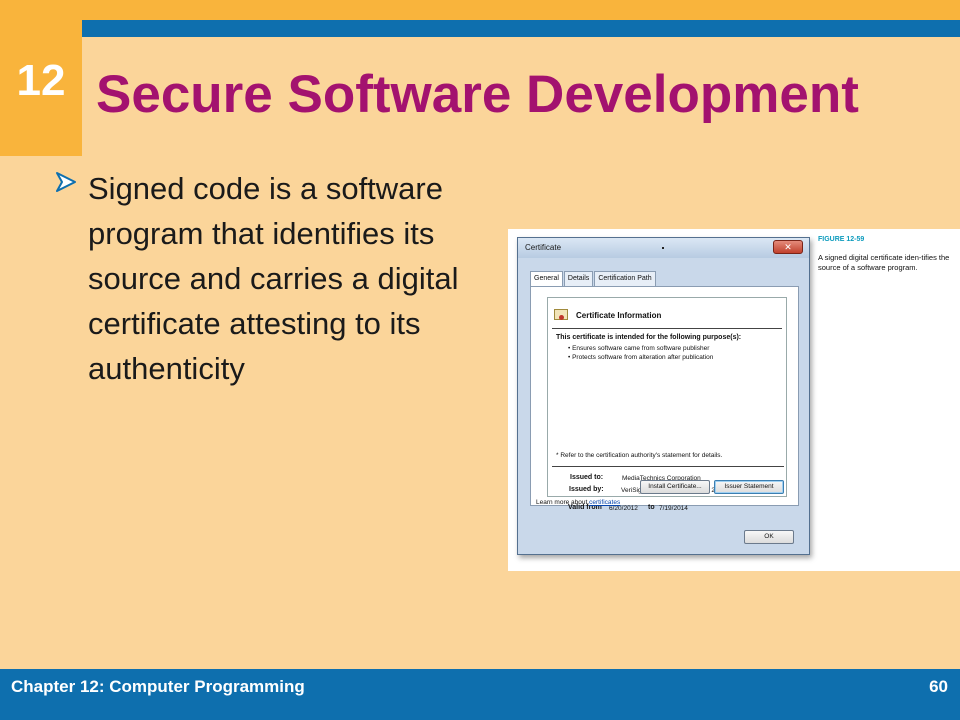  What do you see at coordinates (41, 80) in the screenshot?
I see `chapter-number: 12` at bounding box center [41, 80].